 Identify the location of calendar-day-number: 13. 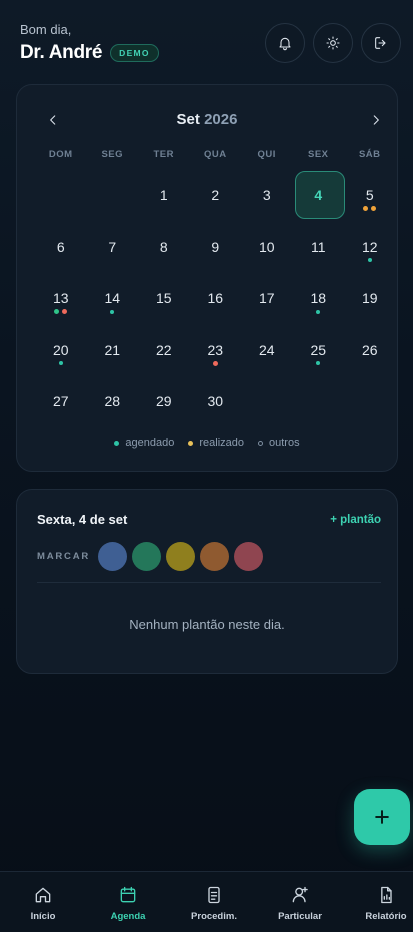
(60, 298).